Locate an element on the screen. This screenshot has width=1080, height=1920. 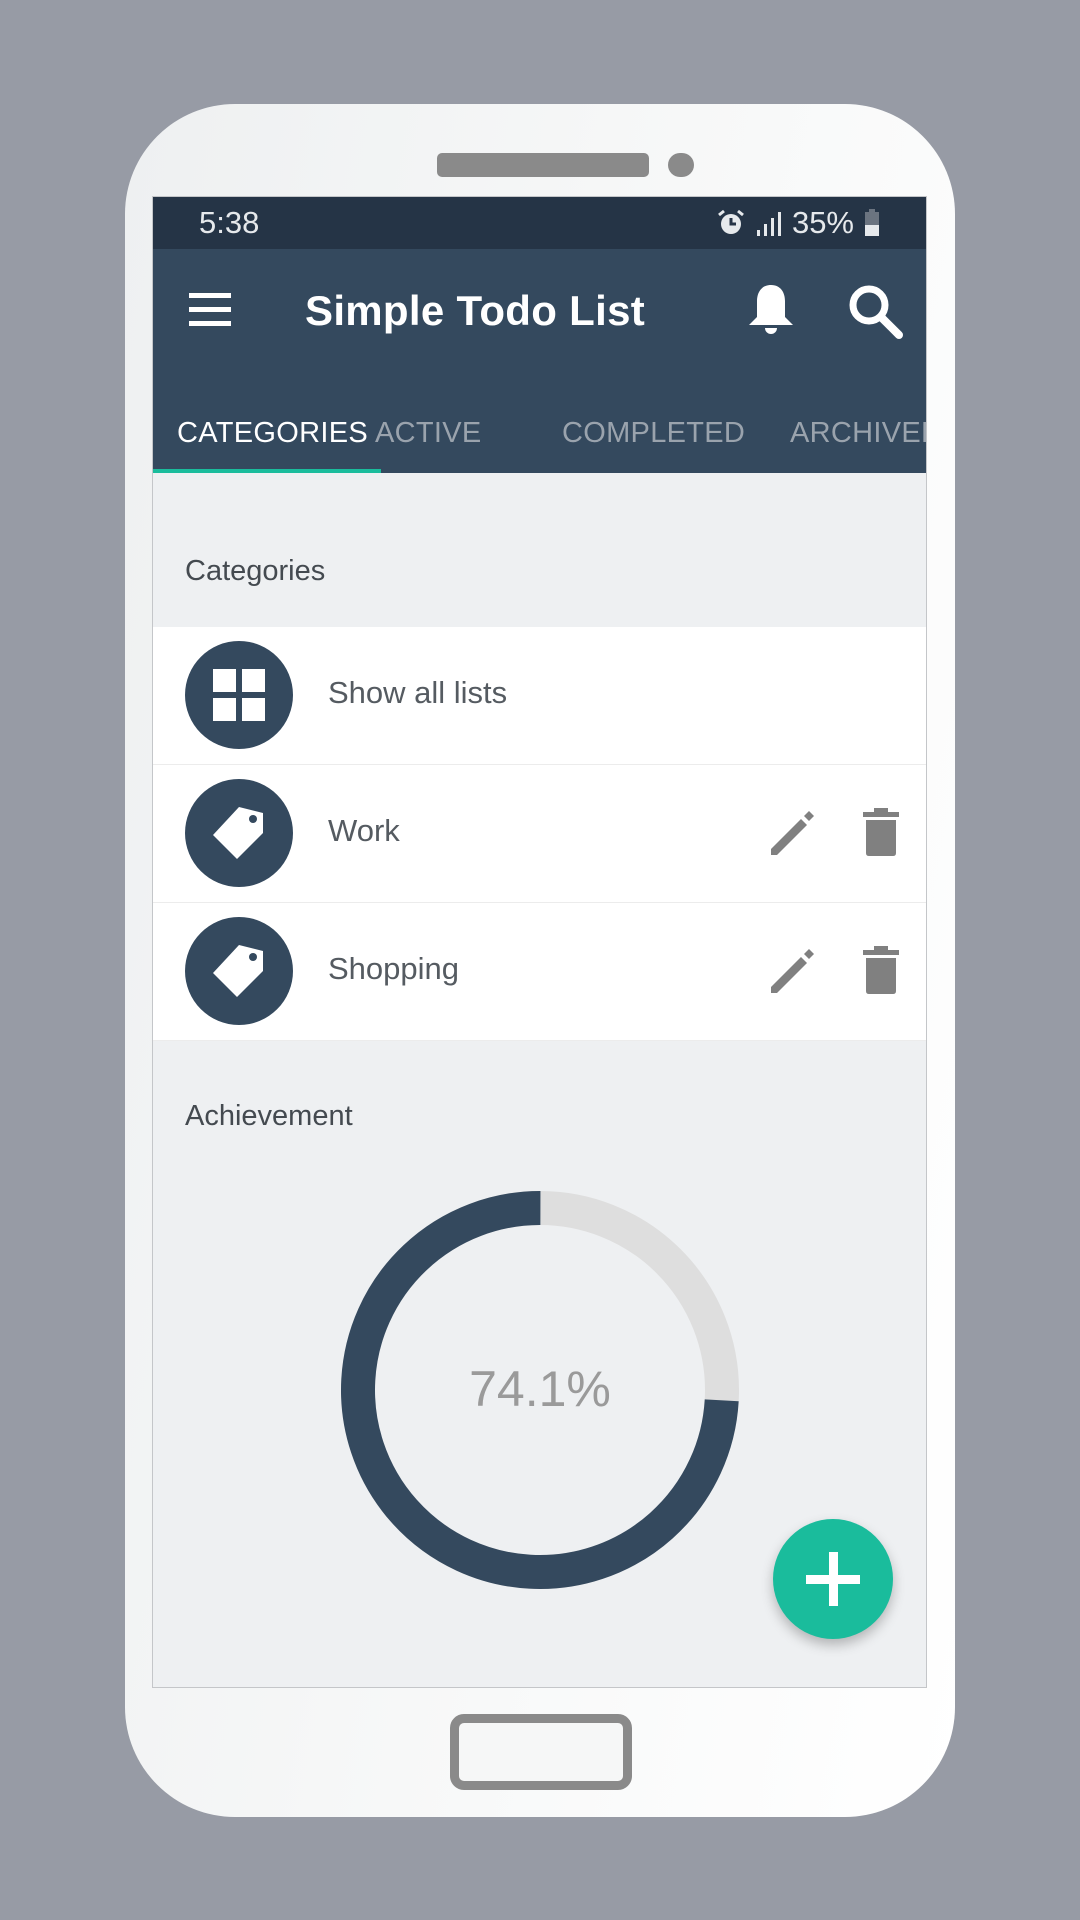
achievement-header: Achievement is located at coordinates (269, 1116).